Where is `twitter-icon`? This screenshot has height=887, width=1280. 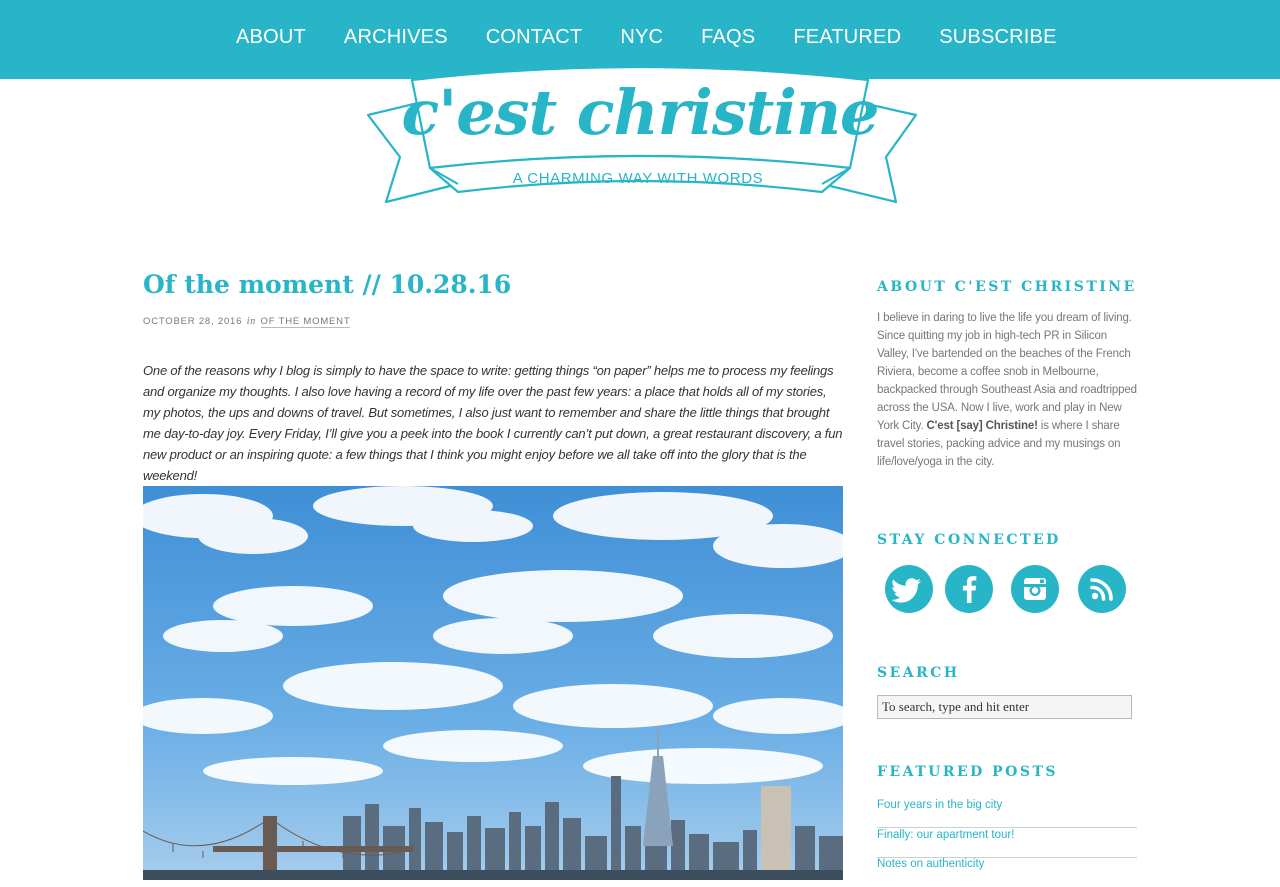 twitter-icon is located at coordinates (909, 589).